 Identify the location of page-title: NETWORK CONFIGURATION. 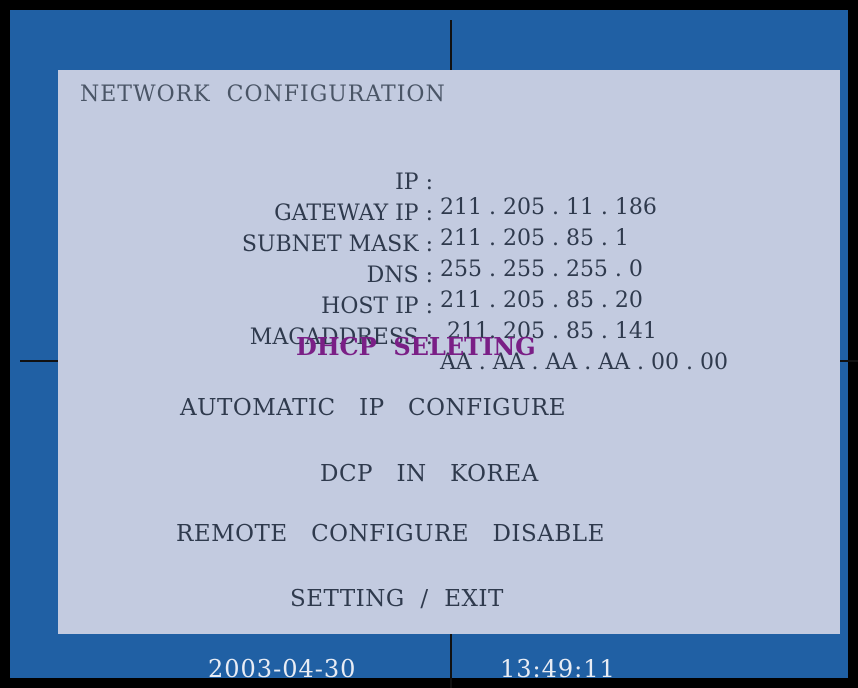
(263, 94).